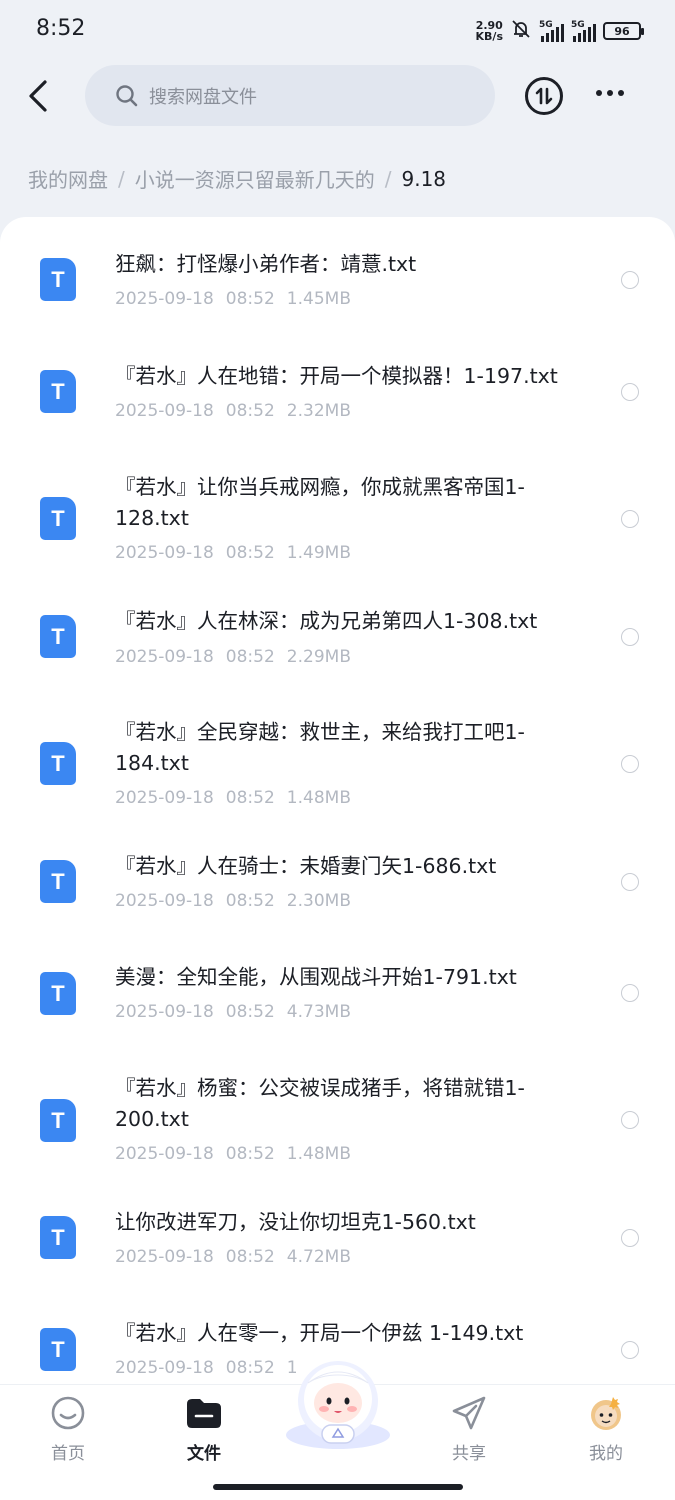 The height and width of the screenshot is (1500, 675). Describe the element at coordinates (233, 901) in the screenshot. I see `file-meta: 2025-09-18 08:52 2.30MB` at that location.